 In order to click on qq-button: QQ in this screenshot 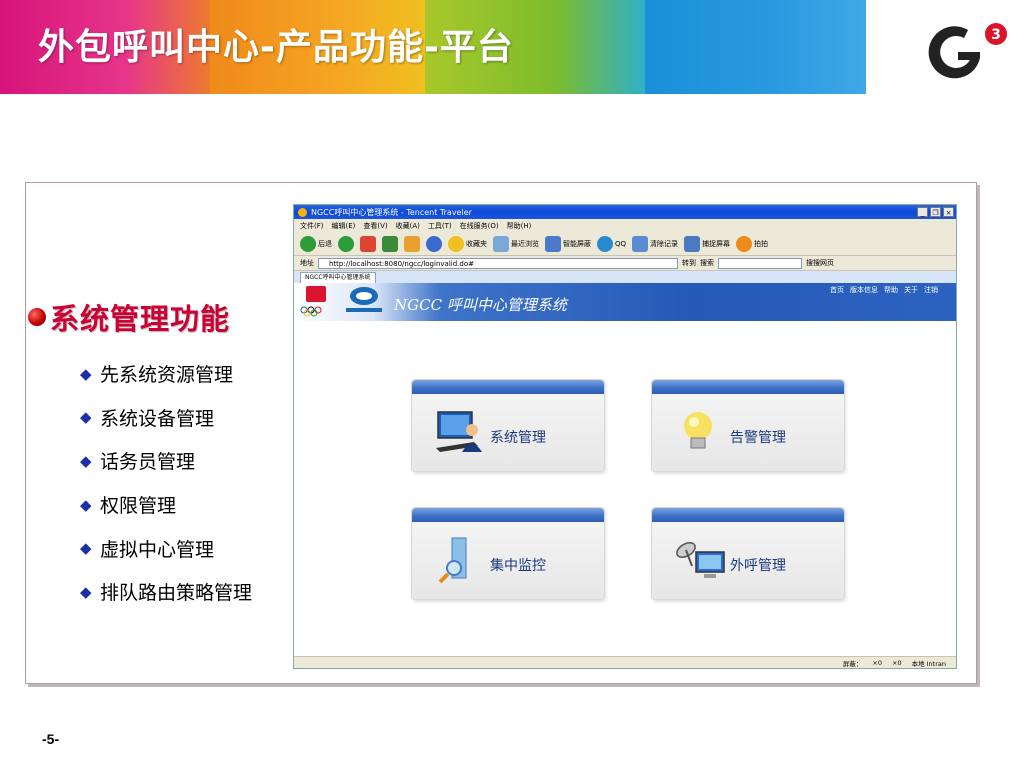, I will do `click(611, 243)`.